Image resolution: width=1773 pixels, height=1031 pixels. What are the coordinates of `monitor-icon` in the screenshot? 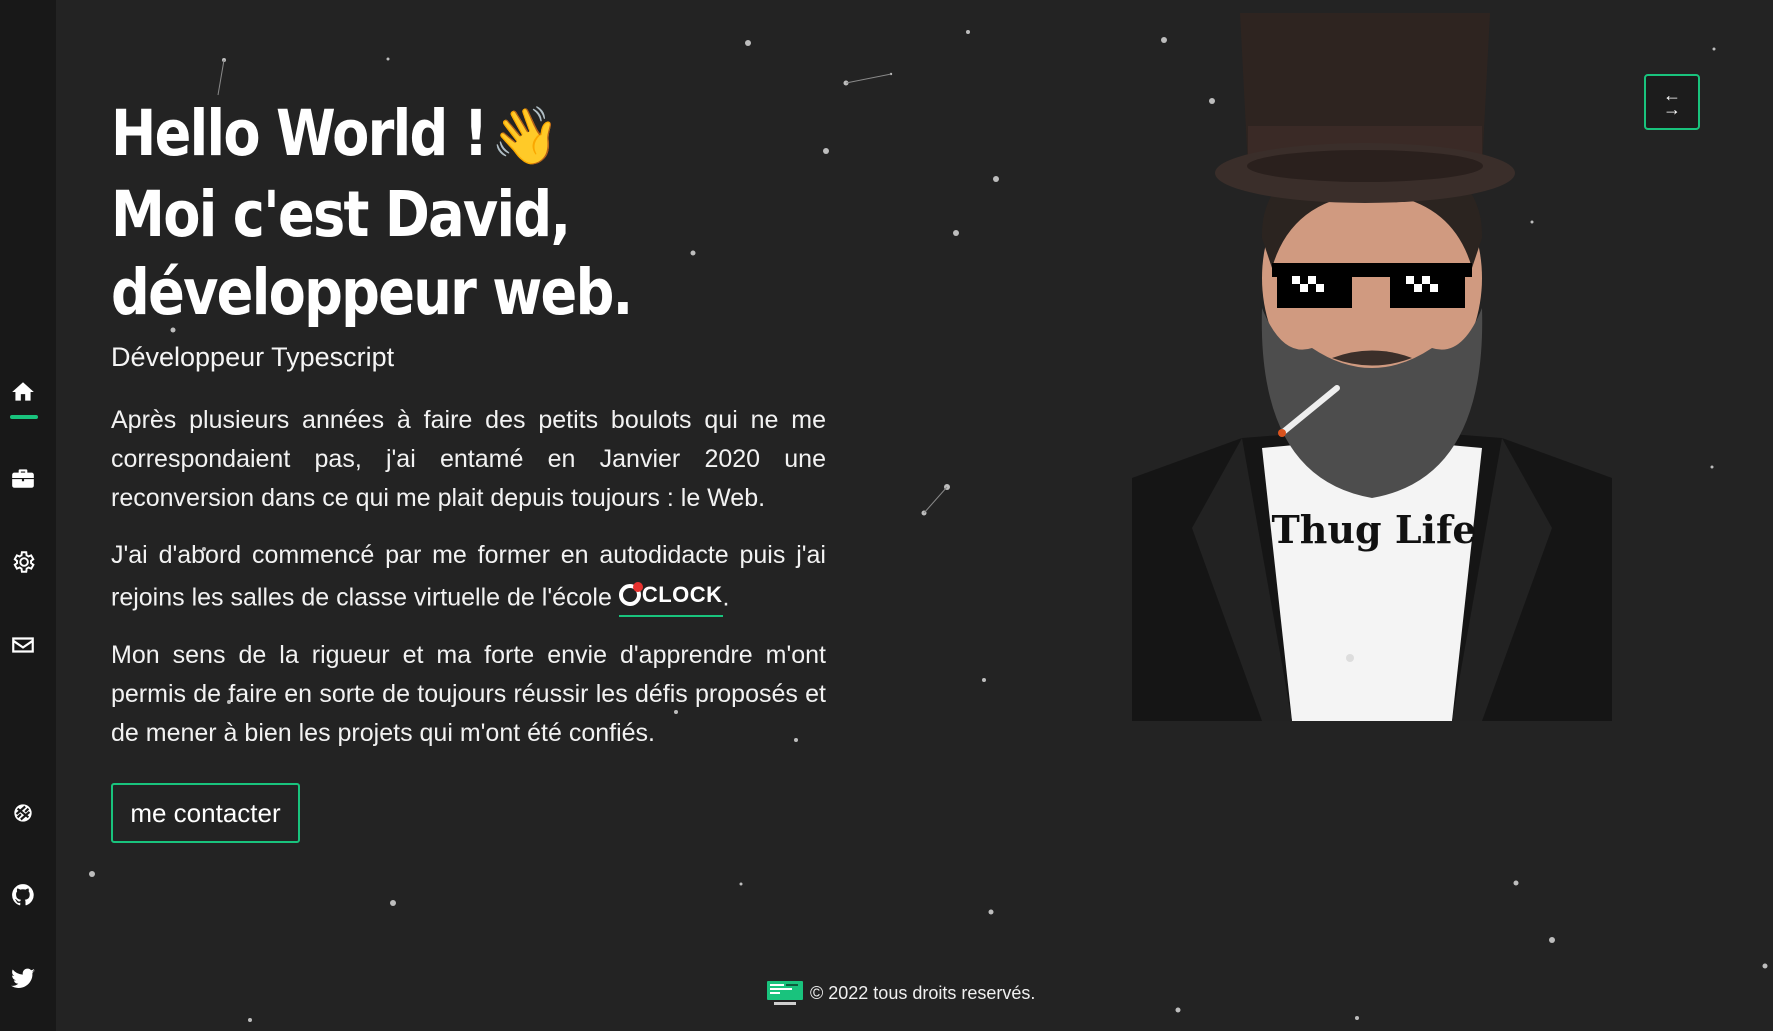 It's located at (785, 993).